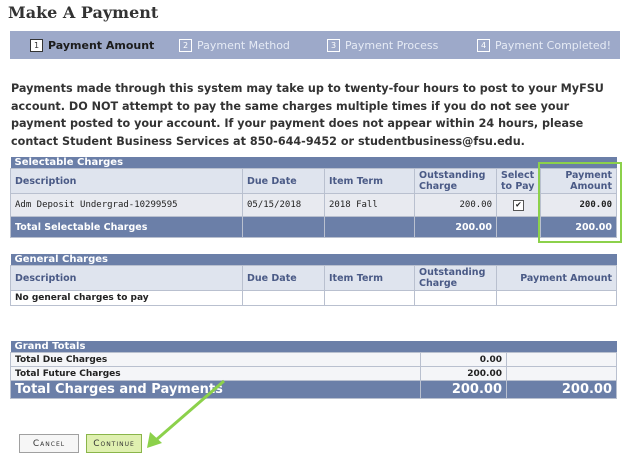  I want to click on step-label: Payment Method, so click(243, 45).